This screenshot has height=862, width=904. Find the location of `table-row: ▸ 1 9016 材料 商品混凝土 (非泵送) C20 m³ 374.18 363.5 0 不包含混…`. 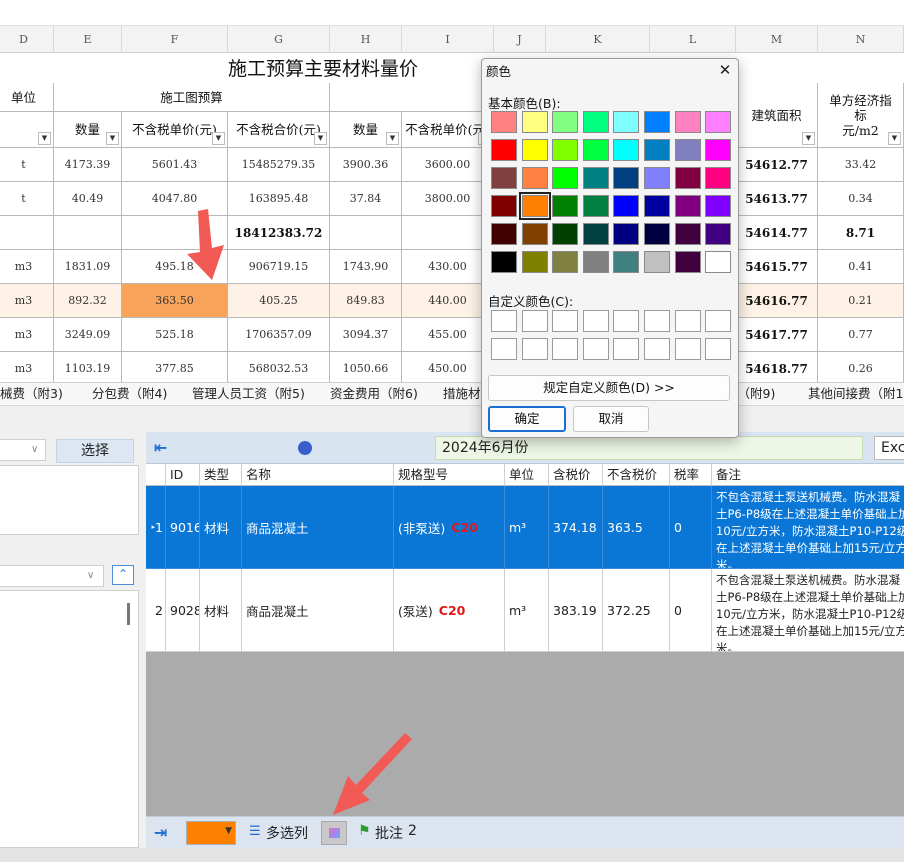

table-row: ▸ 1 9016 材料 商品混凝土 (非泵送) C20 m³ 374.18 363.5 0 不包含混… is located at coordinates (525, 527).